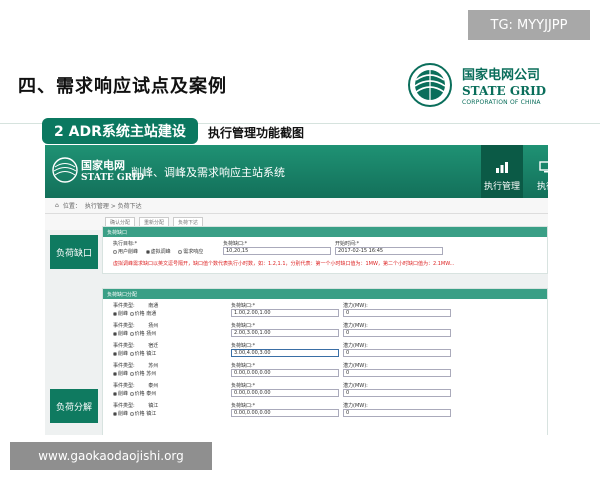  Describe the element at coordinates (501, 75) in the screenshot. I see `brand-cn: 国家电网公司` at that location.